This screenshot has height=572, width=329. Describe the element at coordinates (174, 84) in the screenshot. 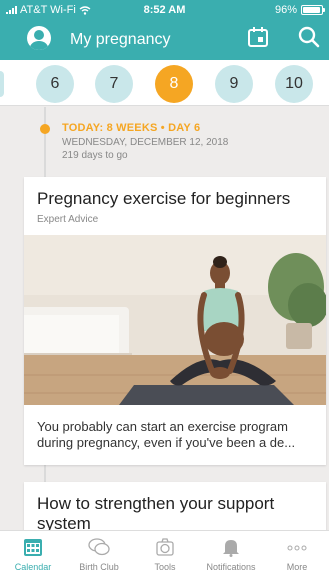

I see `week-bubble-selected: 8` at that location.